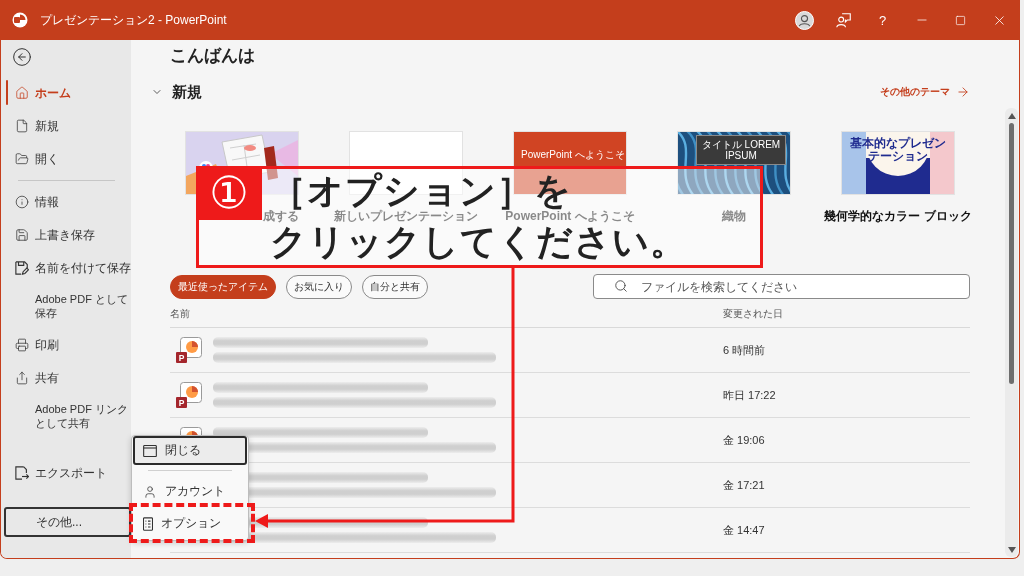 The image size is (1024, 576). I want to click on sidebar-item: 開く, so click(66, 158).